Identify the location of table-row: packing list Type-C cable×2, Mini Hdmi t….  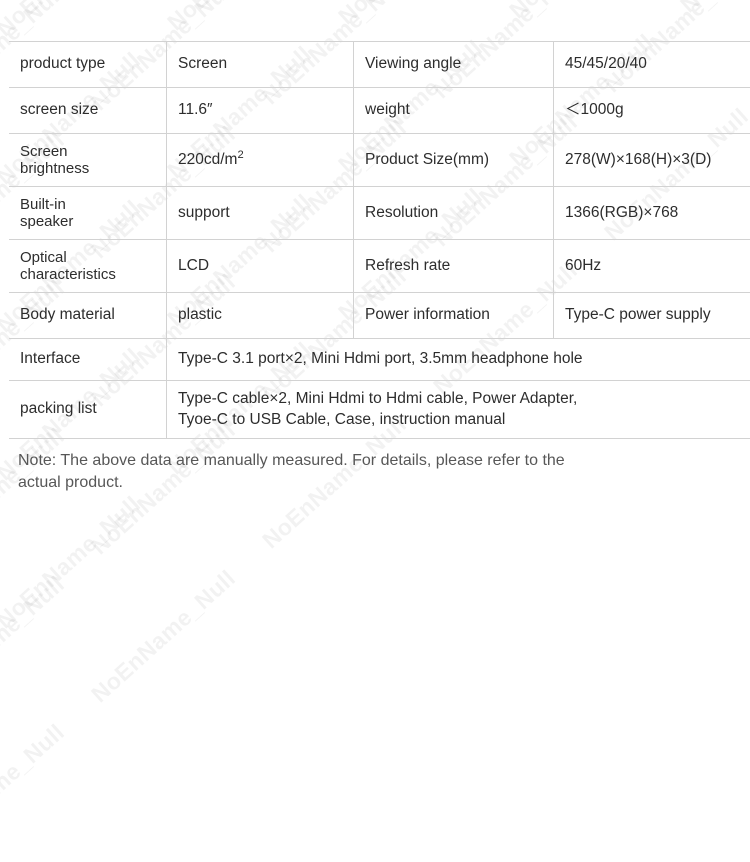
(379, 410).